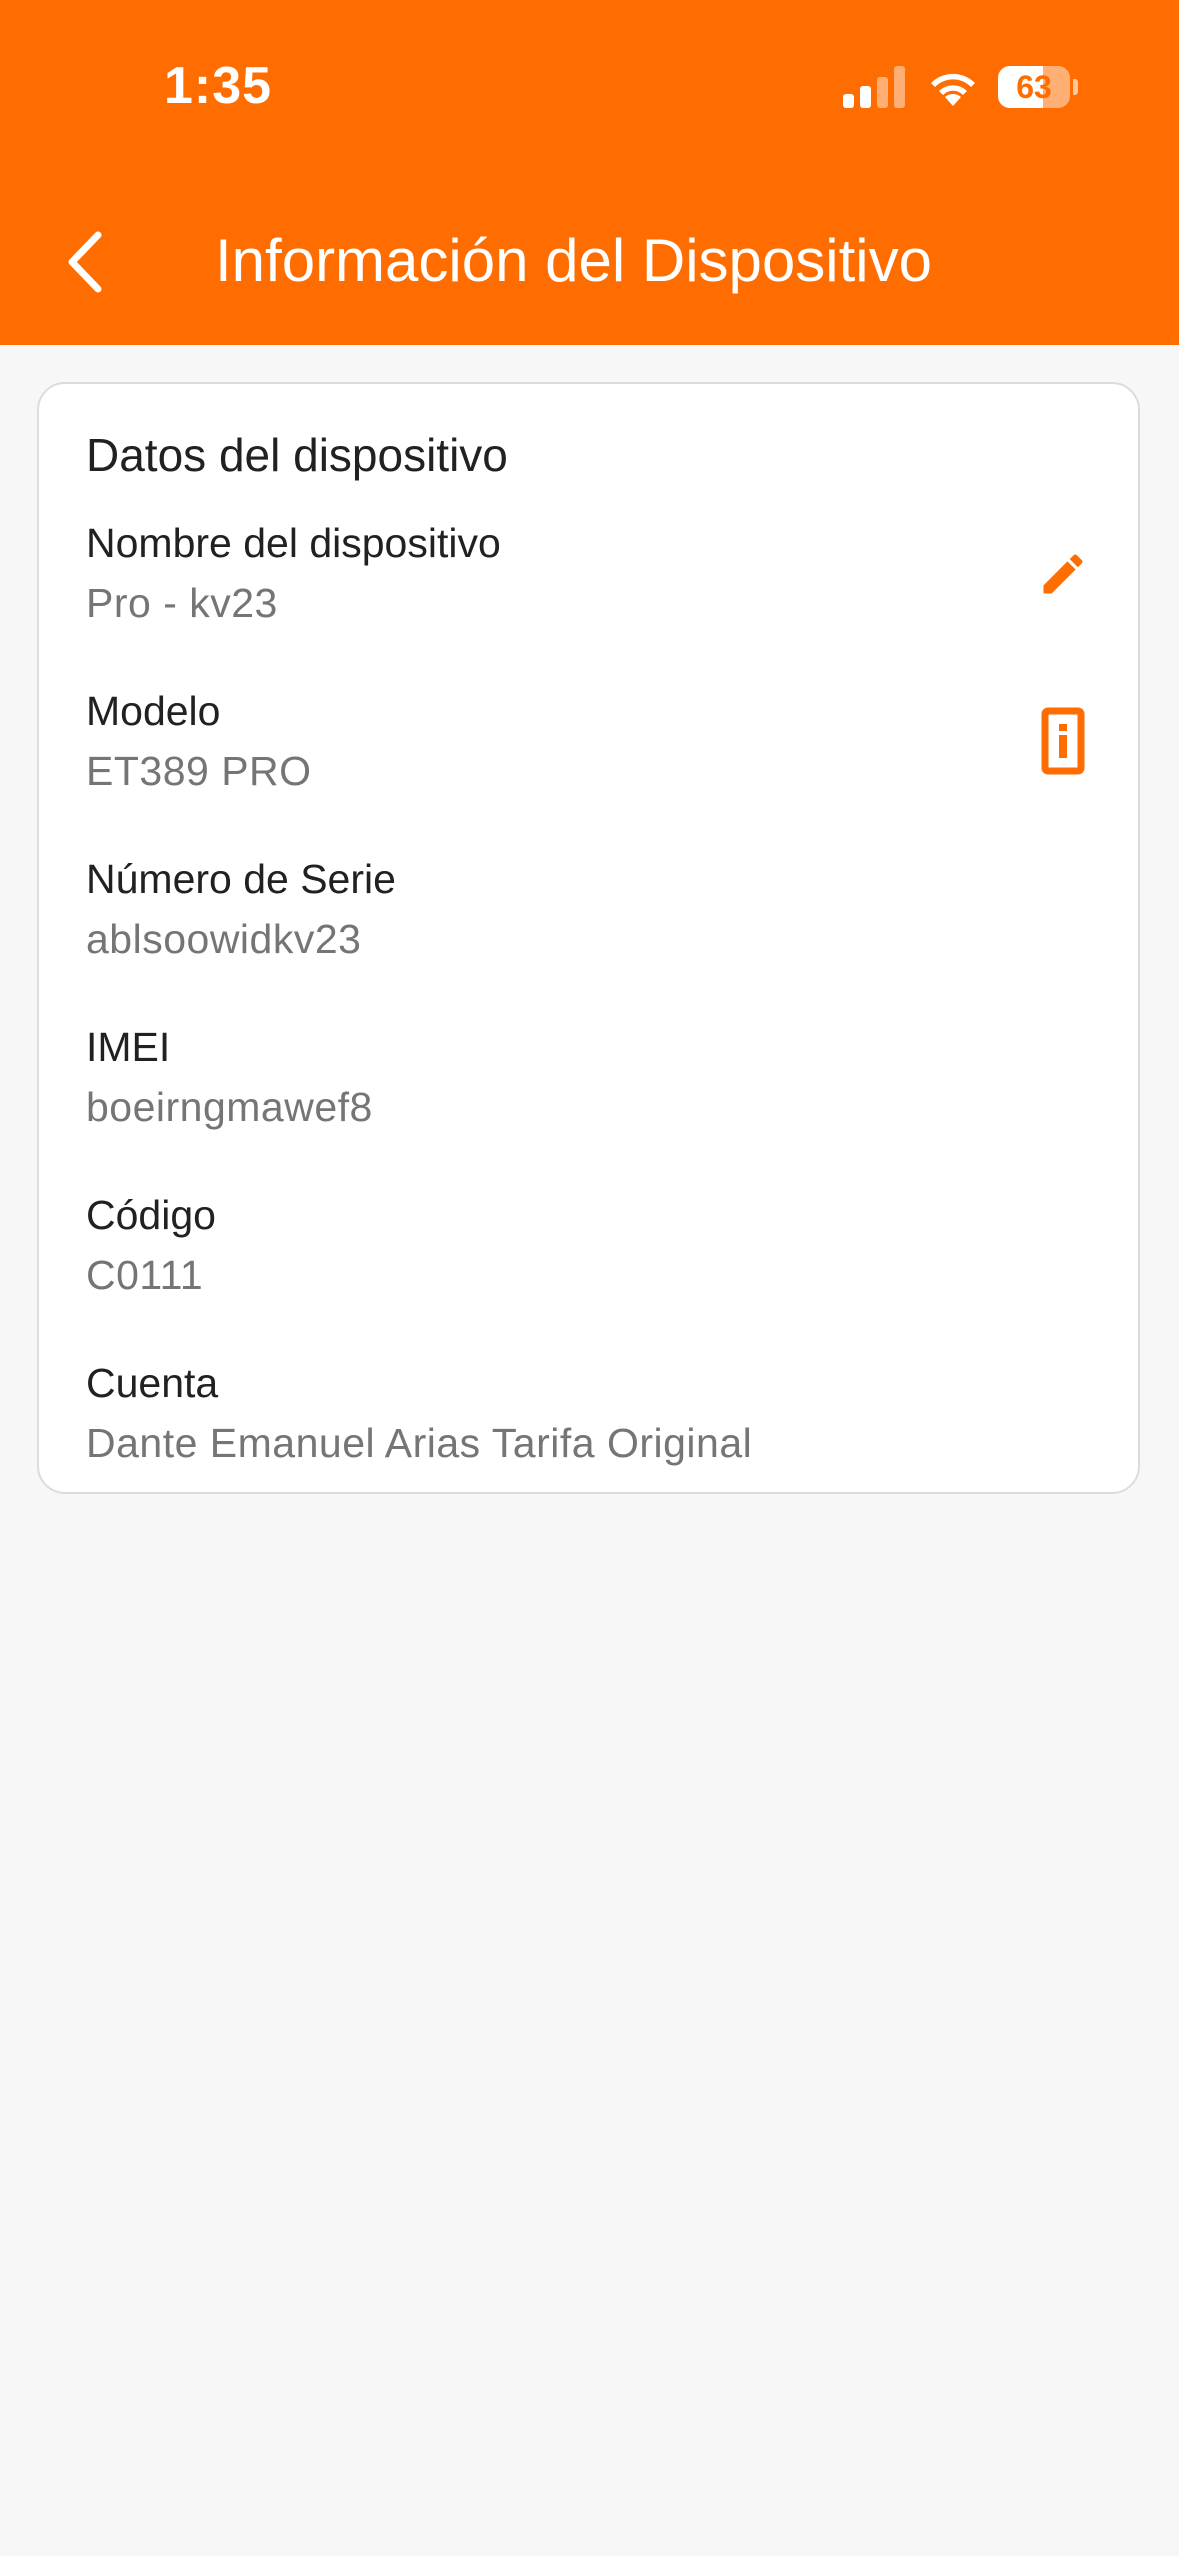 Image resolution: width=1179 pixels, height=2556 pixels. I want to click on serial-value: ablsoowidkv23, so click(224, 939).